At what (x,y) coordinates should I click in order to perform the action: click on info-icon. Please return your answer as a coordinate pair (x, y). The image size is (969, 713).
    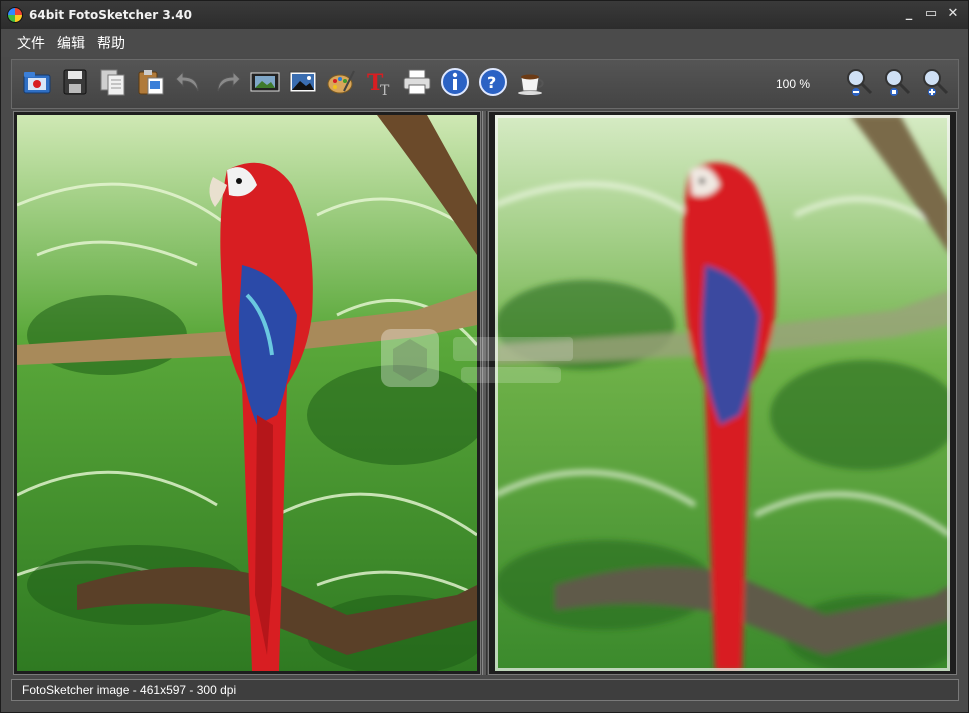
    Looking at the image, I should click on (455, 82).